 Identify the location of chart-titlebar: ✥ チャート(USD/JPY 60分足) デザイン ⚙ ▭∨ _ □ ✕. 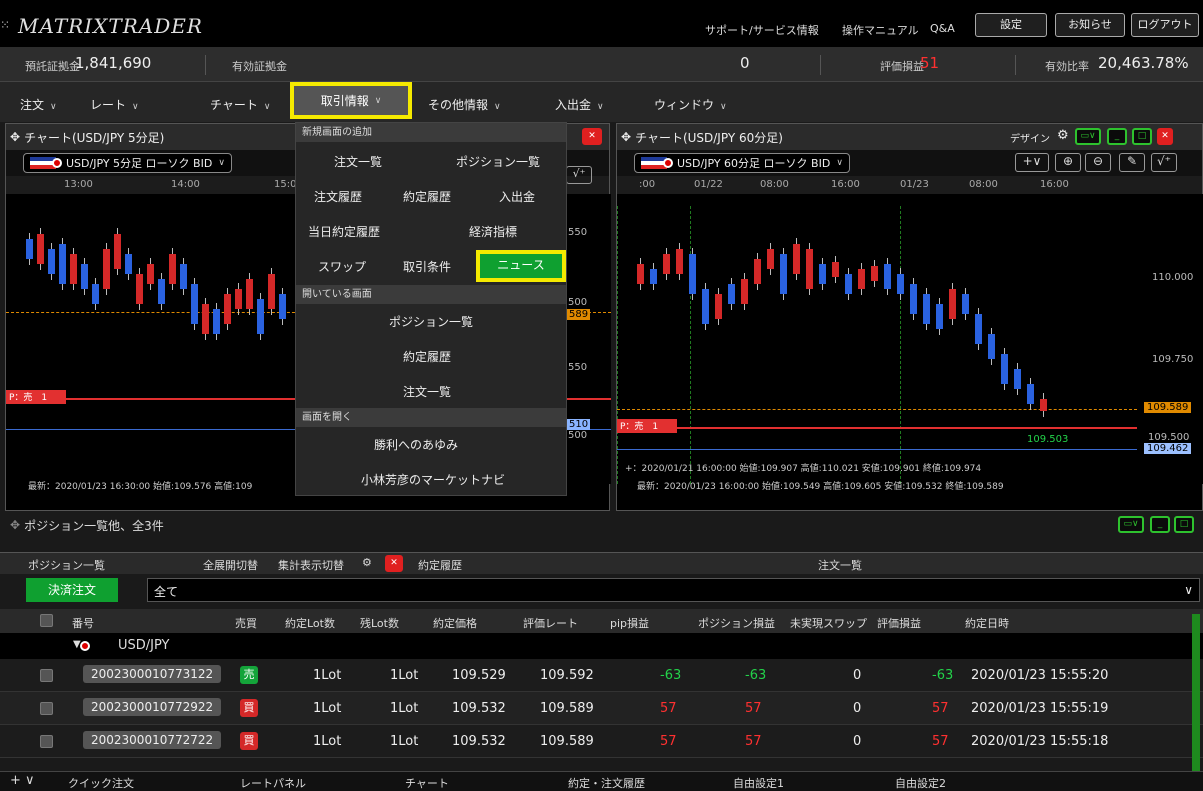
(909, 137).